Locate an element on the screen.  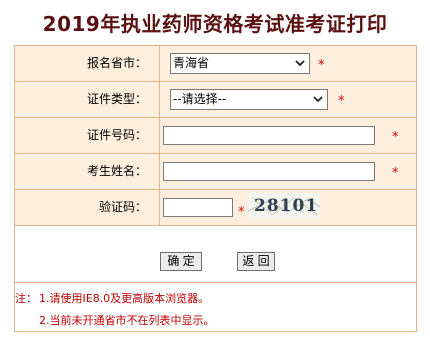
province-select: 青海省 is located at coordinates (240, 63).